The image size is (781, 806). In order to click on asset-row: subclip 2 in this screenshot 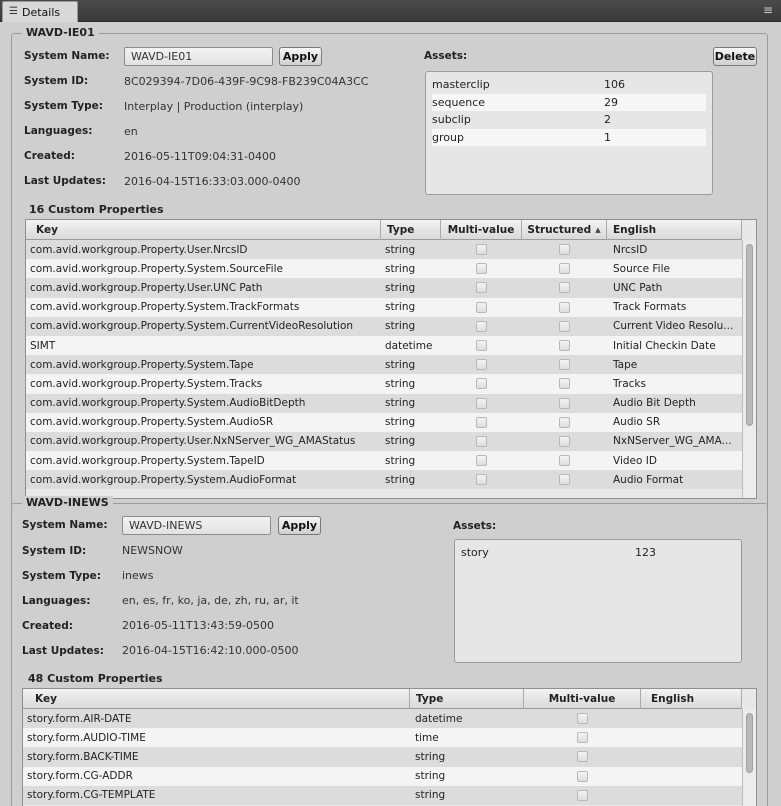, I will do `click(569, 120)`.